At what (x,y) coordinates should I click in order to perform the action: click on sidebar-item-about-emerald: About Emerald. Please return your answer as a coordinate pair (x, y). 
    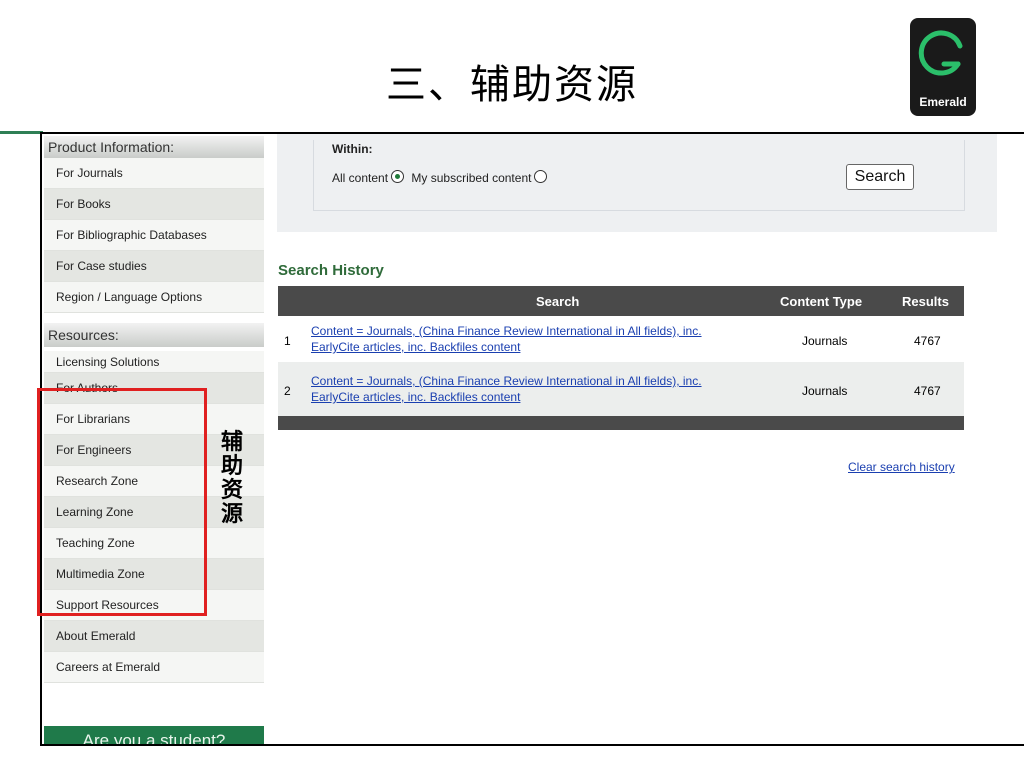
    Looking at the image, I should click on (154, 636).